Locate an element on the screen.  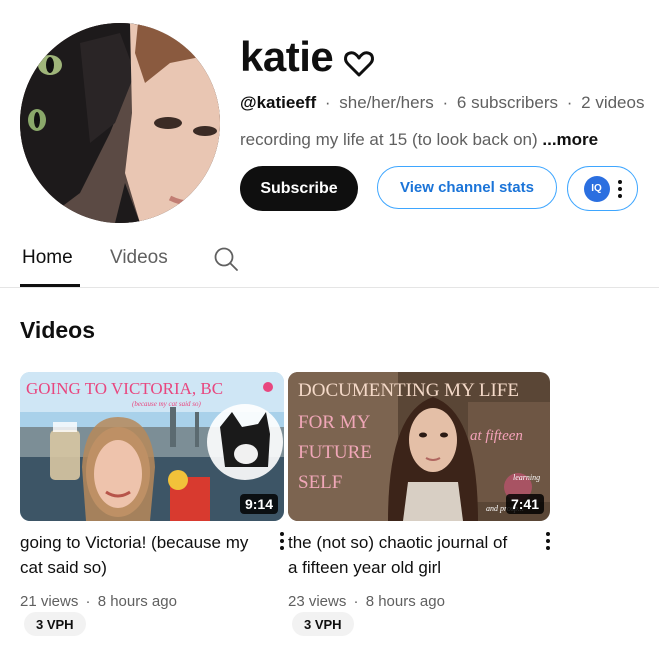
video-meta: 21 views · 8 hours ago is located at coordinates (98, 601).